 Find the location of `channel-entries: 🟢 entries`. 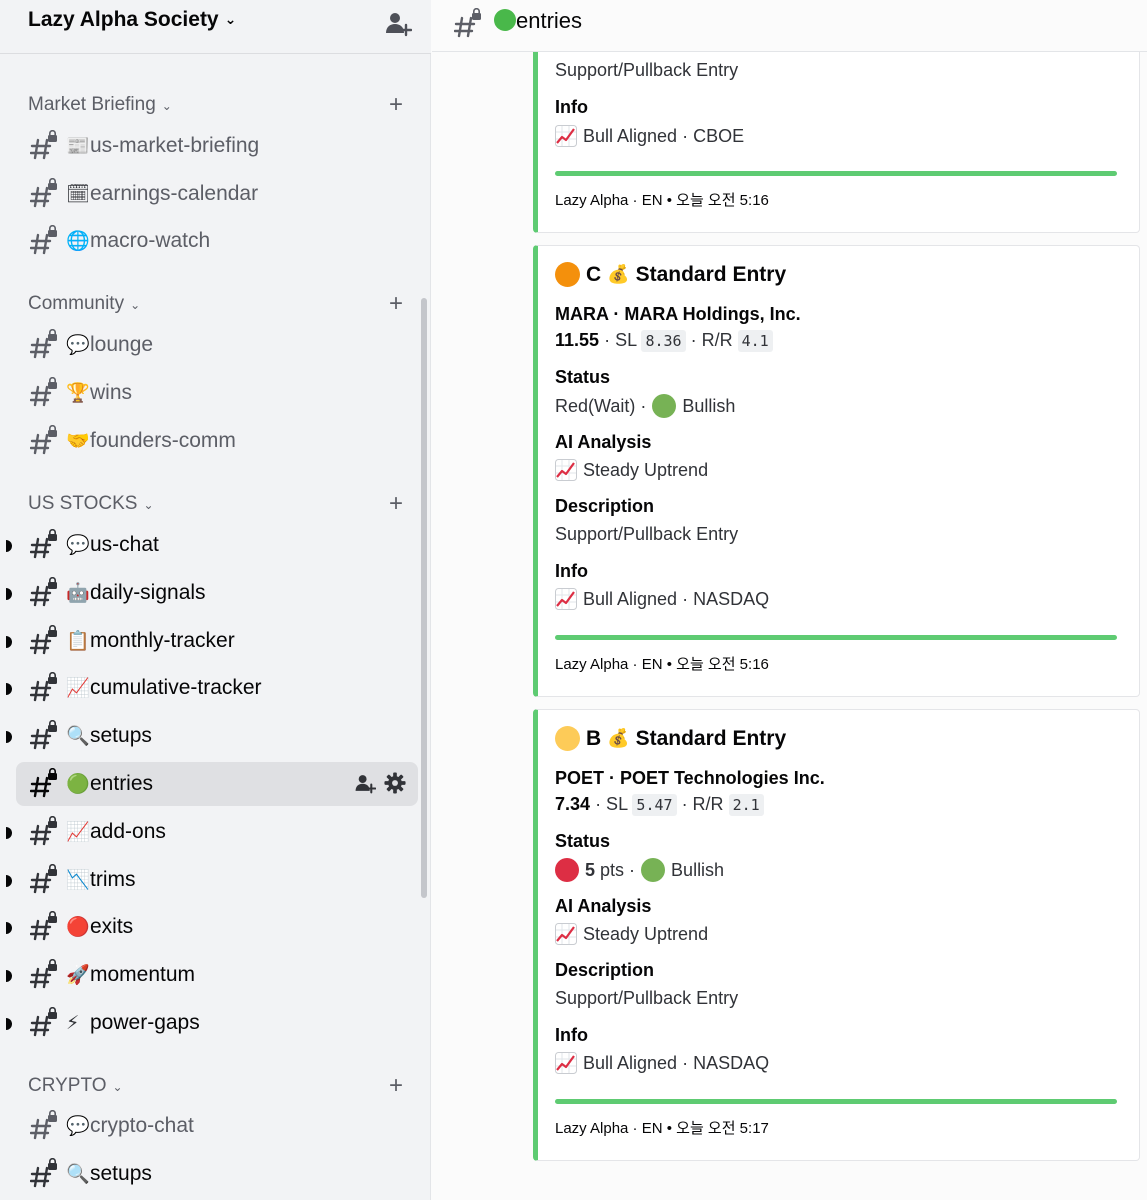

channel-entries: 🟢 entries is located at coordinates (217, 784).